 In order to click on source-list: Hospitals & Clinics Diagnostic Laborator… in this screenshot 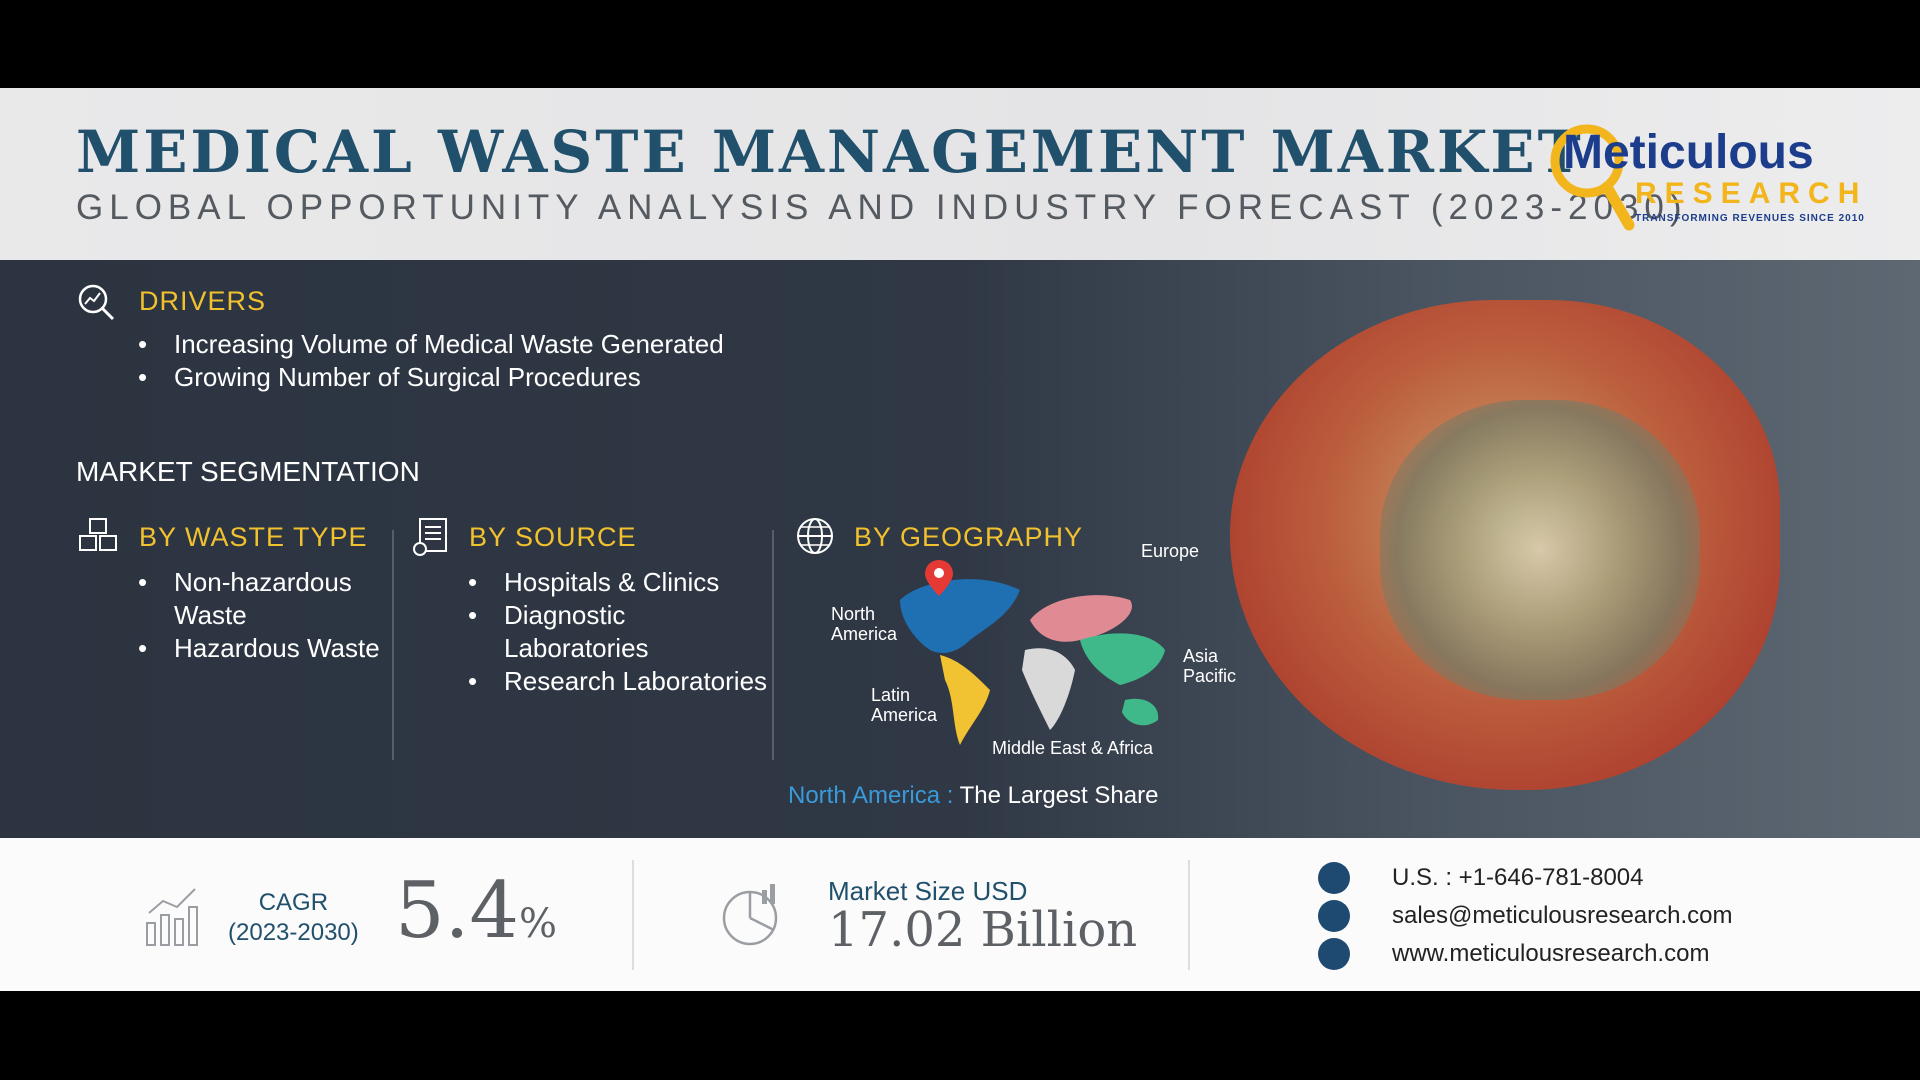, I will do `click(618, 632)`.